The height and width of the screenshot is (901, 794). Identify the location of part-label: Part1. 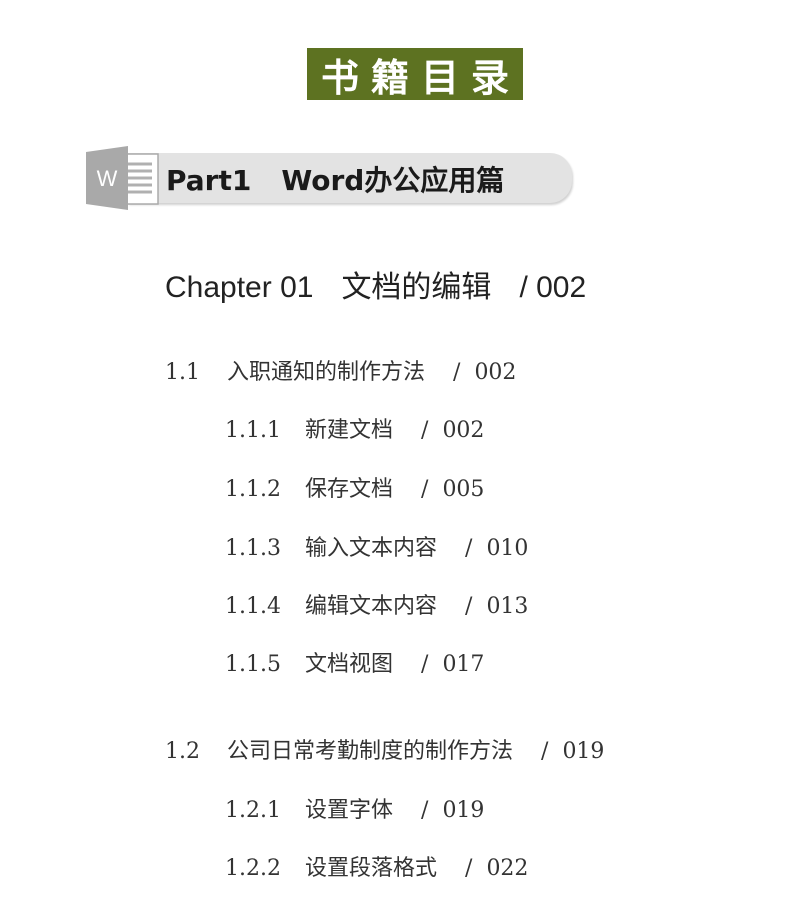
(209, 180).